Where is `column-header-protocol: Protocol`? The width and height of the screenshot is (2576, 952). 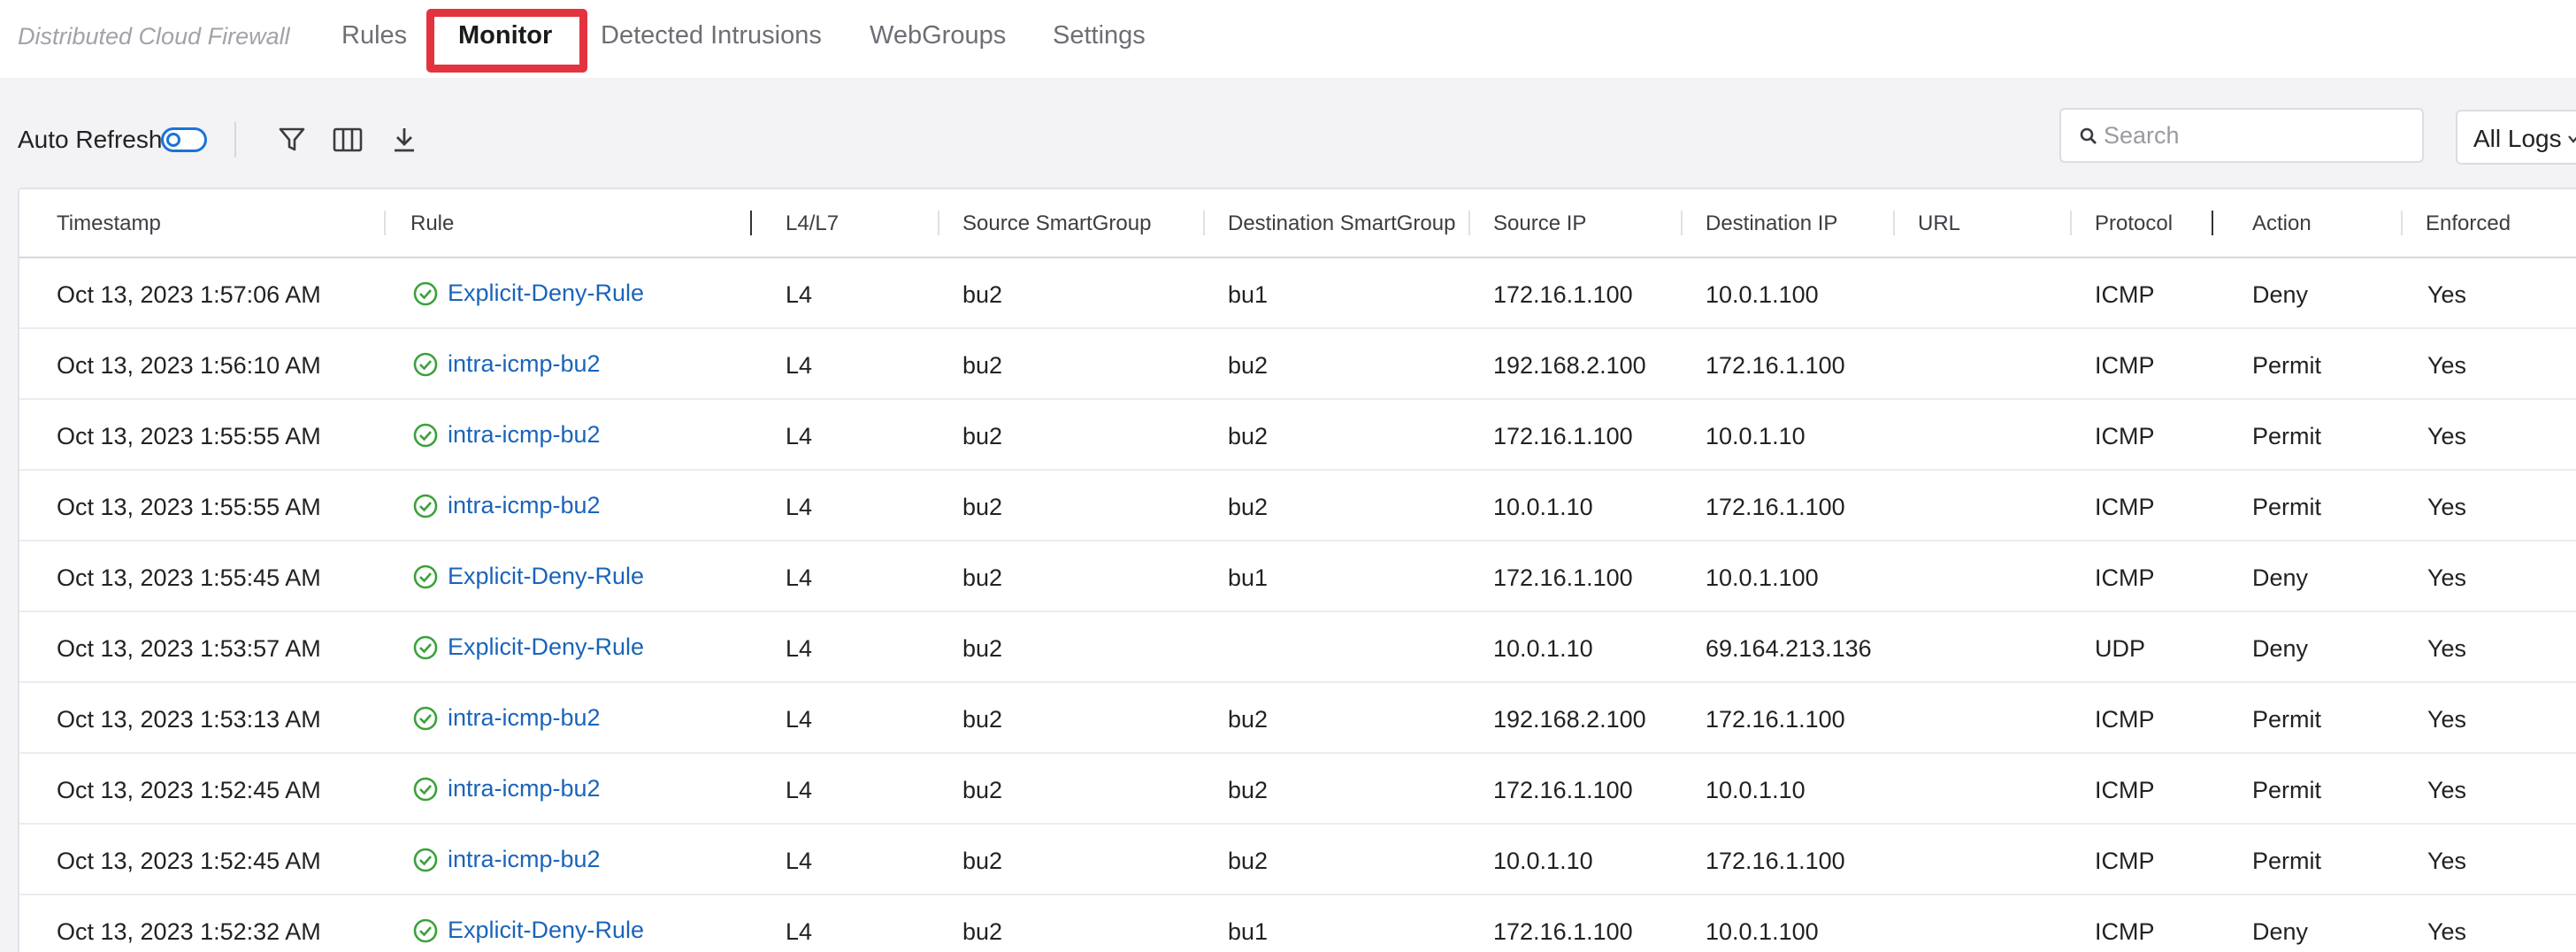
column-header-protocol: Protocol is located at coordinates (2134, 223).